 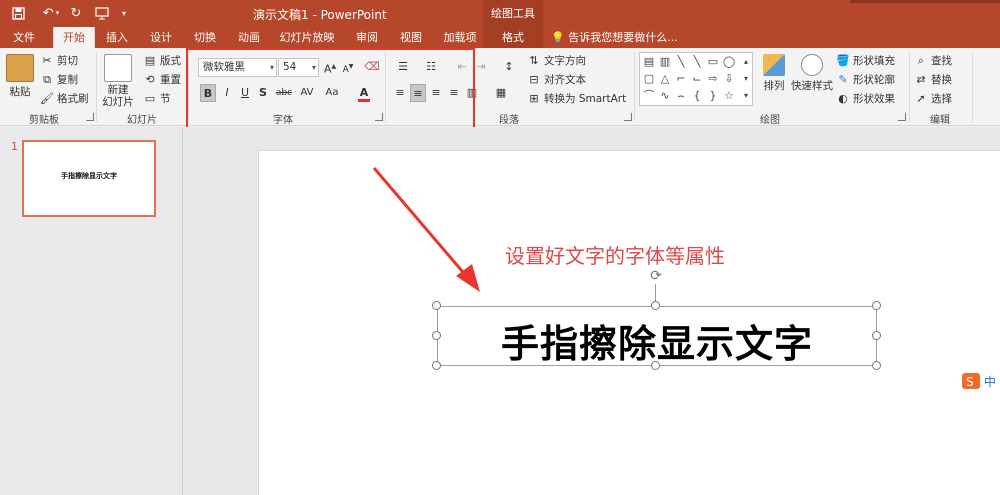 What do you see at coordinates (933, 79) in the screenshot?
I see `replace-button: ⇄ 替换` at bounding box center [933, 79].